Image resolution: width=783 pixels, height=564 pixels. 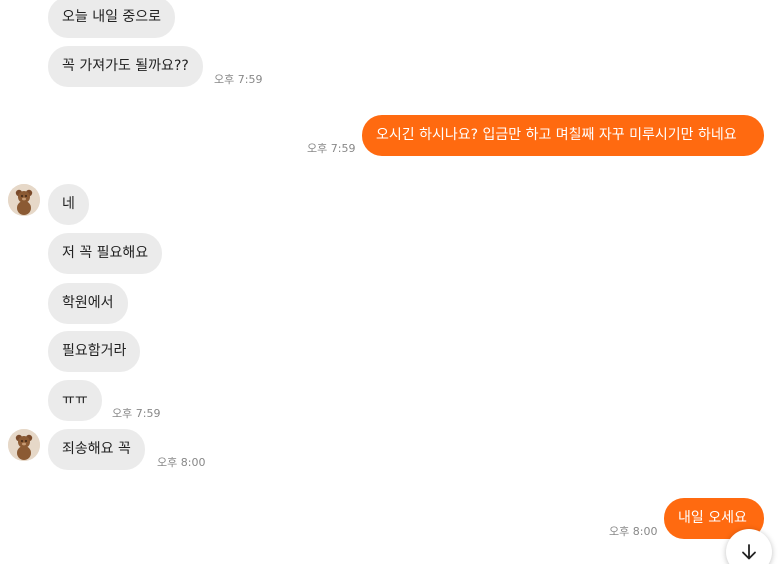 What do you see at coordinates (105, 253) in the screenshot?
I see `message-bubble-incoming: 저 꼭 필요해요` at bounding box center [105, 253].